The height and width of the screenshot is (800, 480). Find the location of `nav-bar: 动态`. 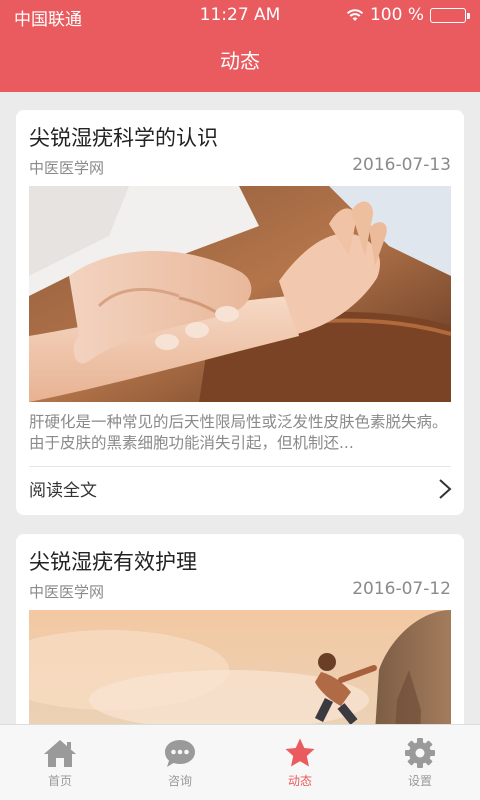

nav-bar: 动态 is located at coordinates (240, 62).